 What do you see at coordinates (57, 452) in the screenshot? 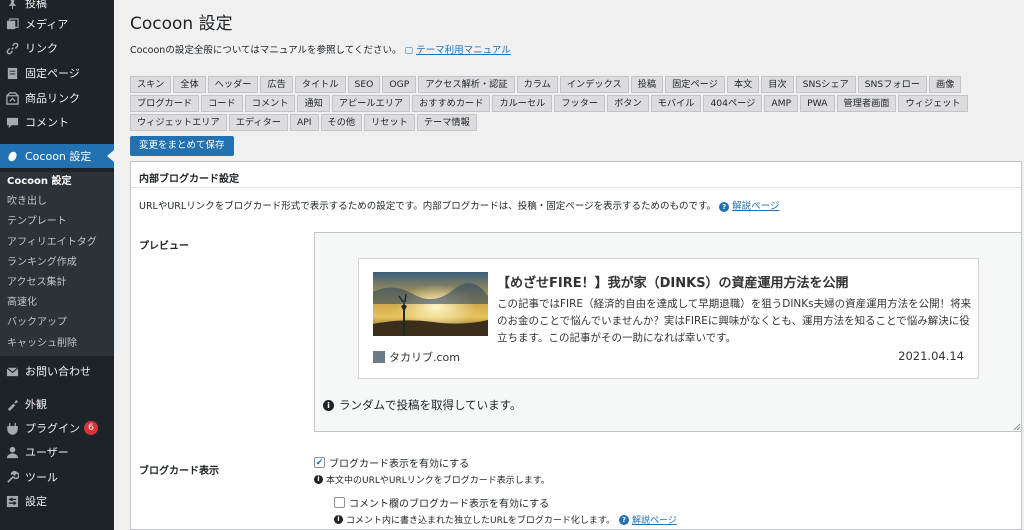
I see `sidebar-item-users: ユーザー` at bounding box center [57, 452].